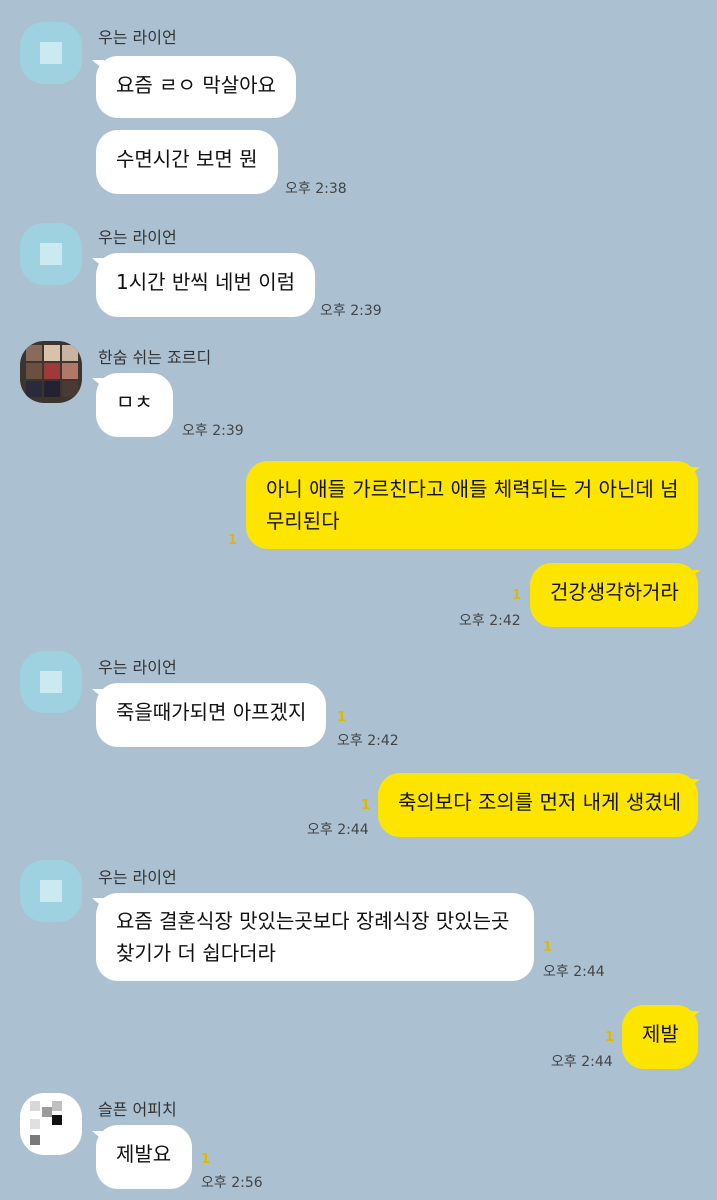 This screenshot has width=717, height=1200. What do you see at coordinates (211, 715) in the screenshot?
I see `message-bubble-incoming: 죽을때가되면 아프겠지` at bounding box center [211, 715].